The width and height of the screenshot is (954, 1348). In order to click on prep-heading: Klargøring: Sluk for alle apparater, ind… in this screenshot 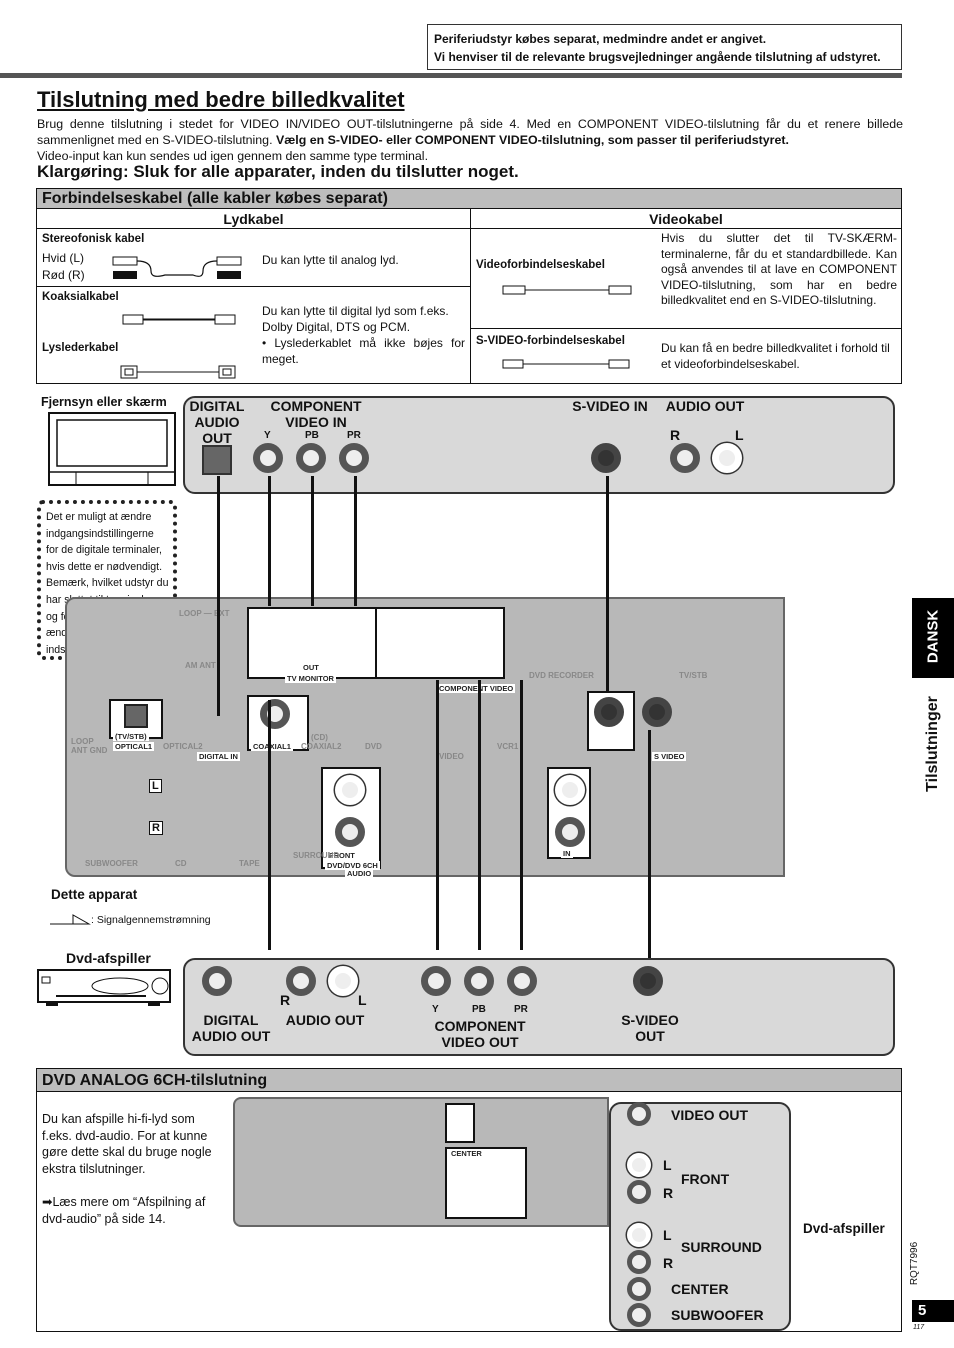, I will do `click(278, 171)`.